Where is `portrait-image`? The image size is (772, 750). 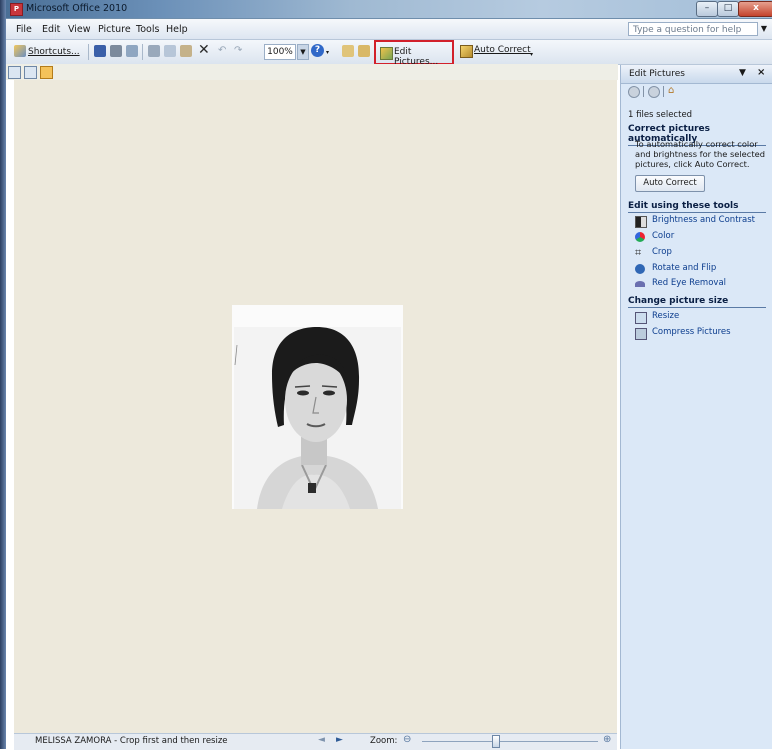
portrait-image is located at coordinates (317, 407).